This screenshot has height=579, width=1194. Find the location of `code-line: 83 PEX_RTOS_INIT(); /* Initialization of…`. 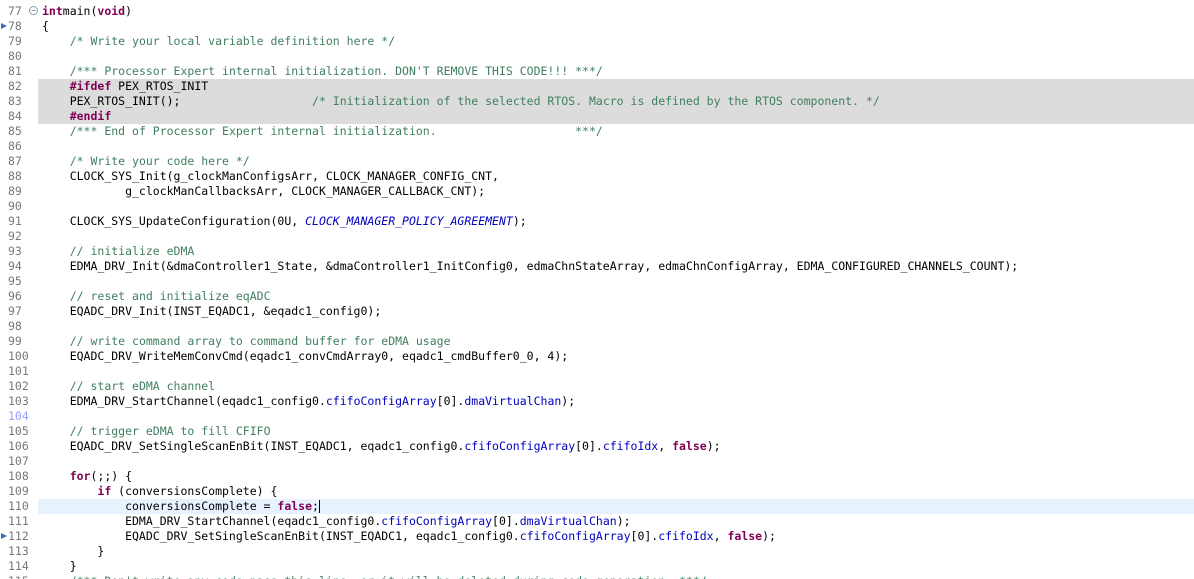

code-line: 83 PEX_RTOS_INIT(); /* Initialization of… is located at coordinates (597, 101).